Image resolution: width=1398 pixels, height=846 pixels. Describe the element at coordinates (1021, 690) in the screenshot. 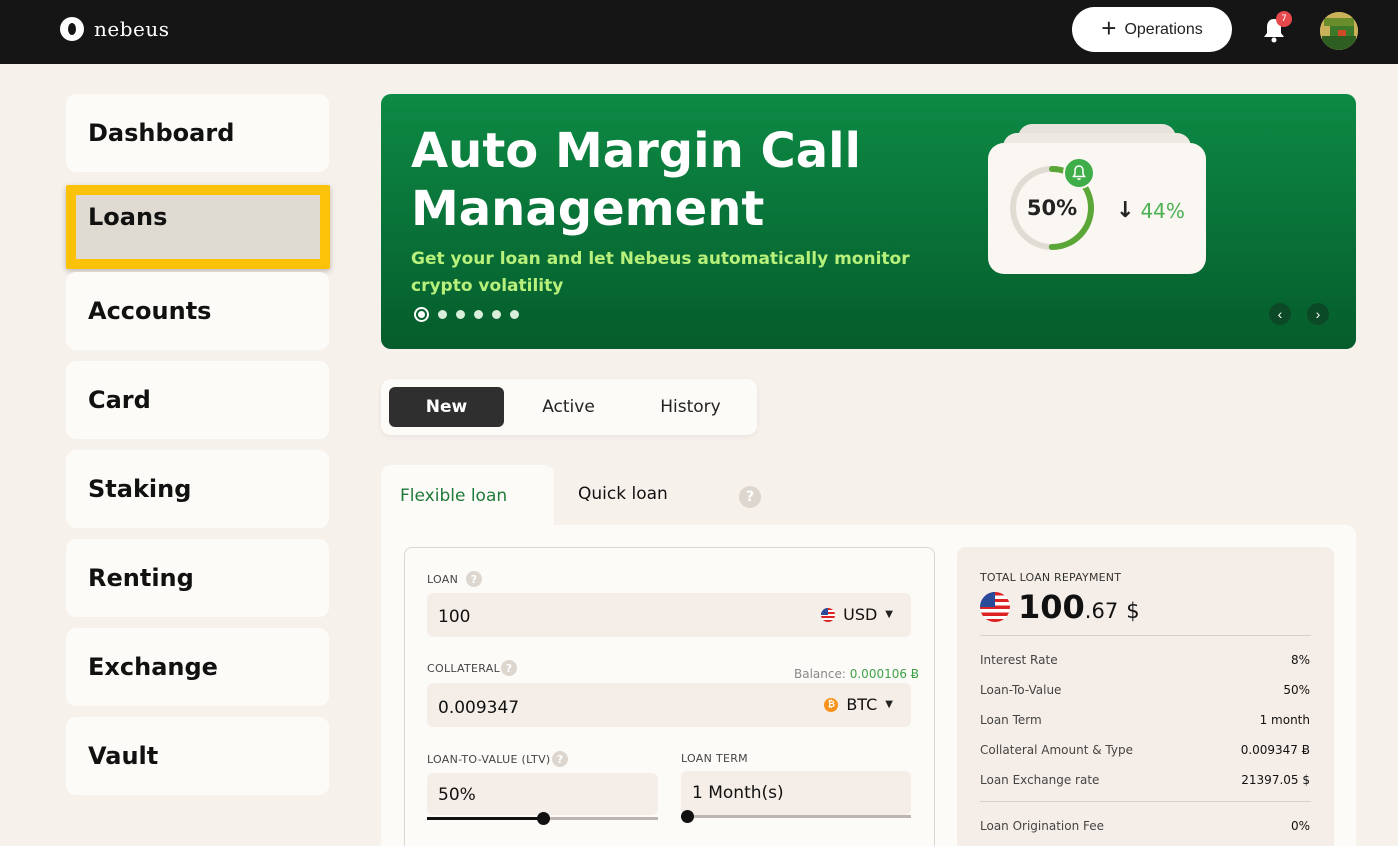

I see `summary-row-label: Loan-To-Value` at that location.